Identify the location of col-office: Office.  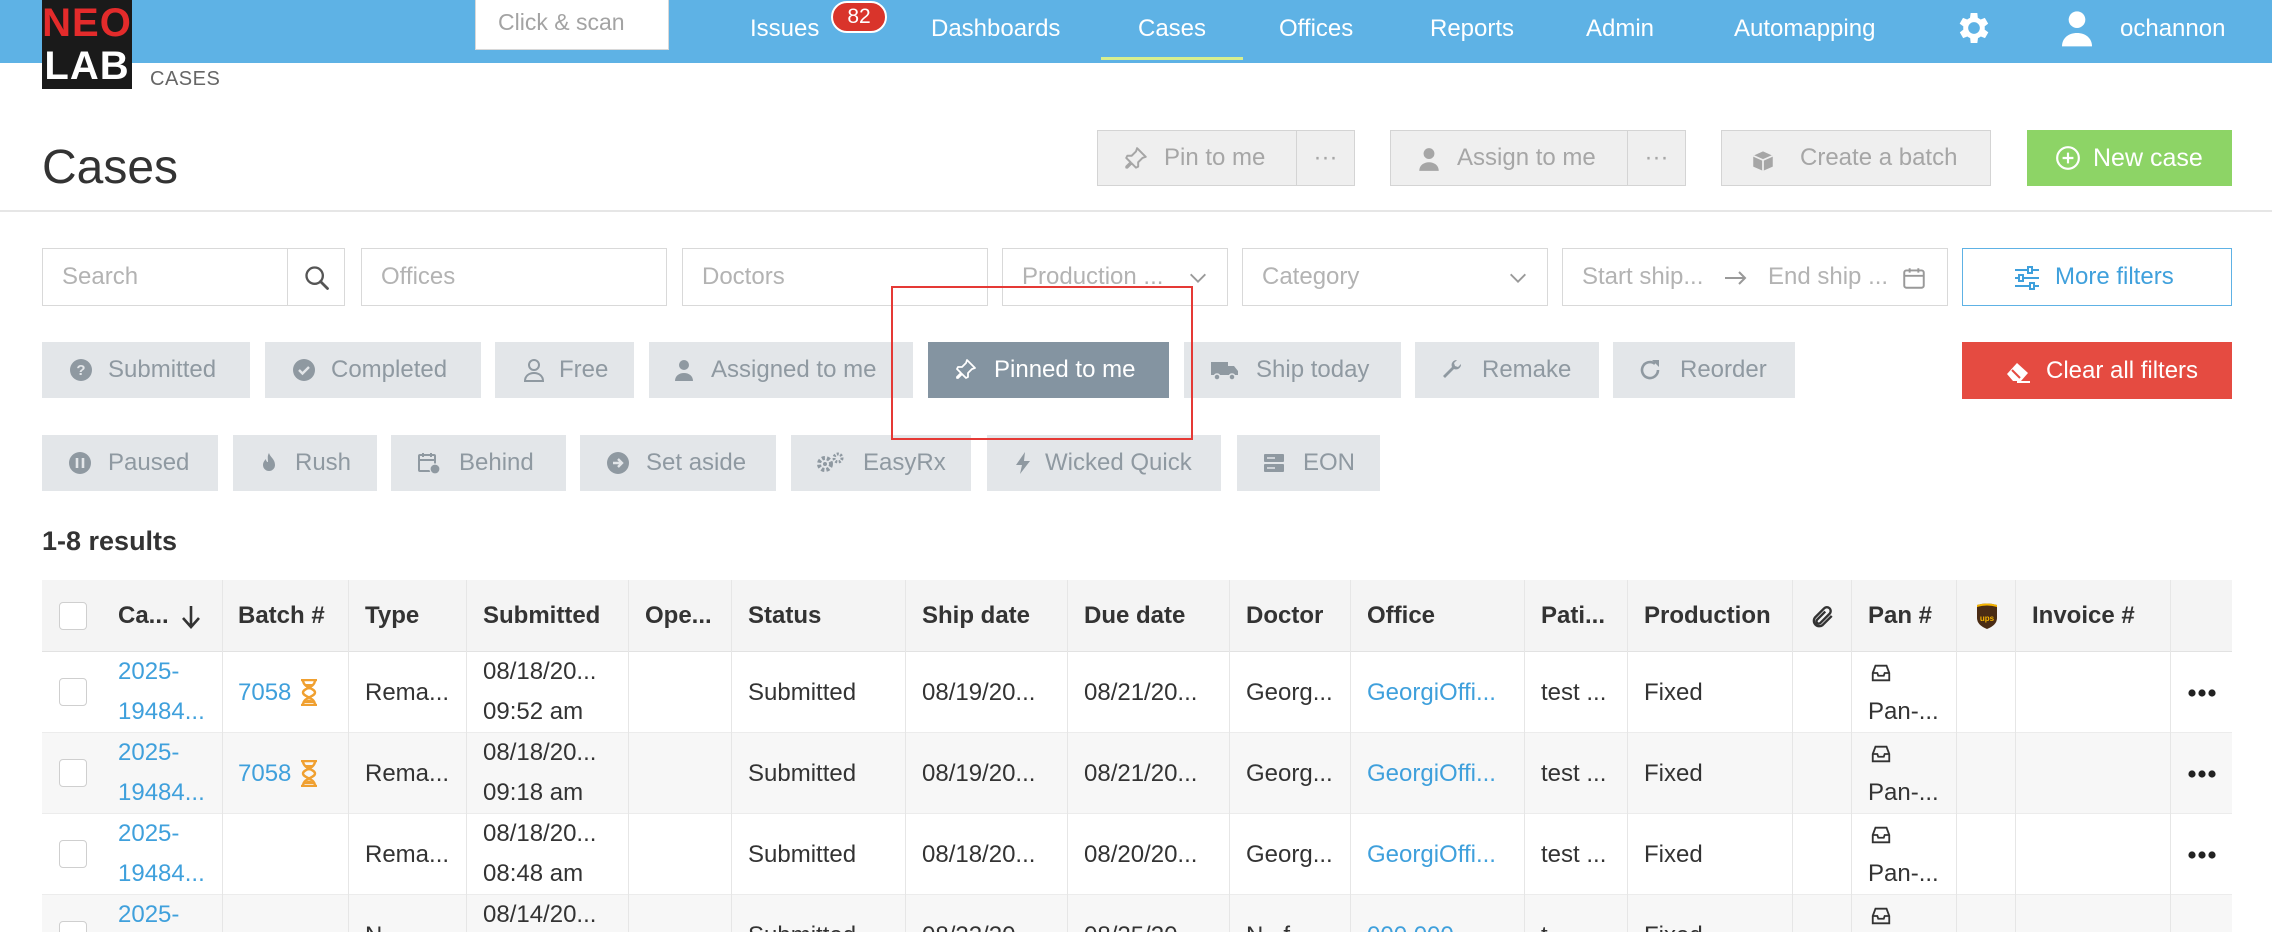
(1401, 616).